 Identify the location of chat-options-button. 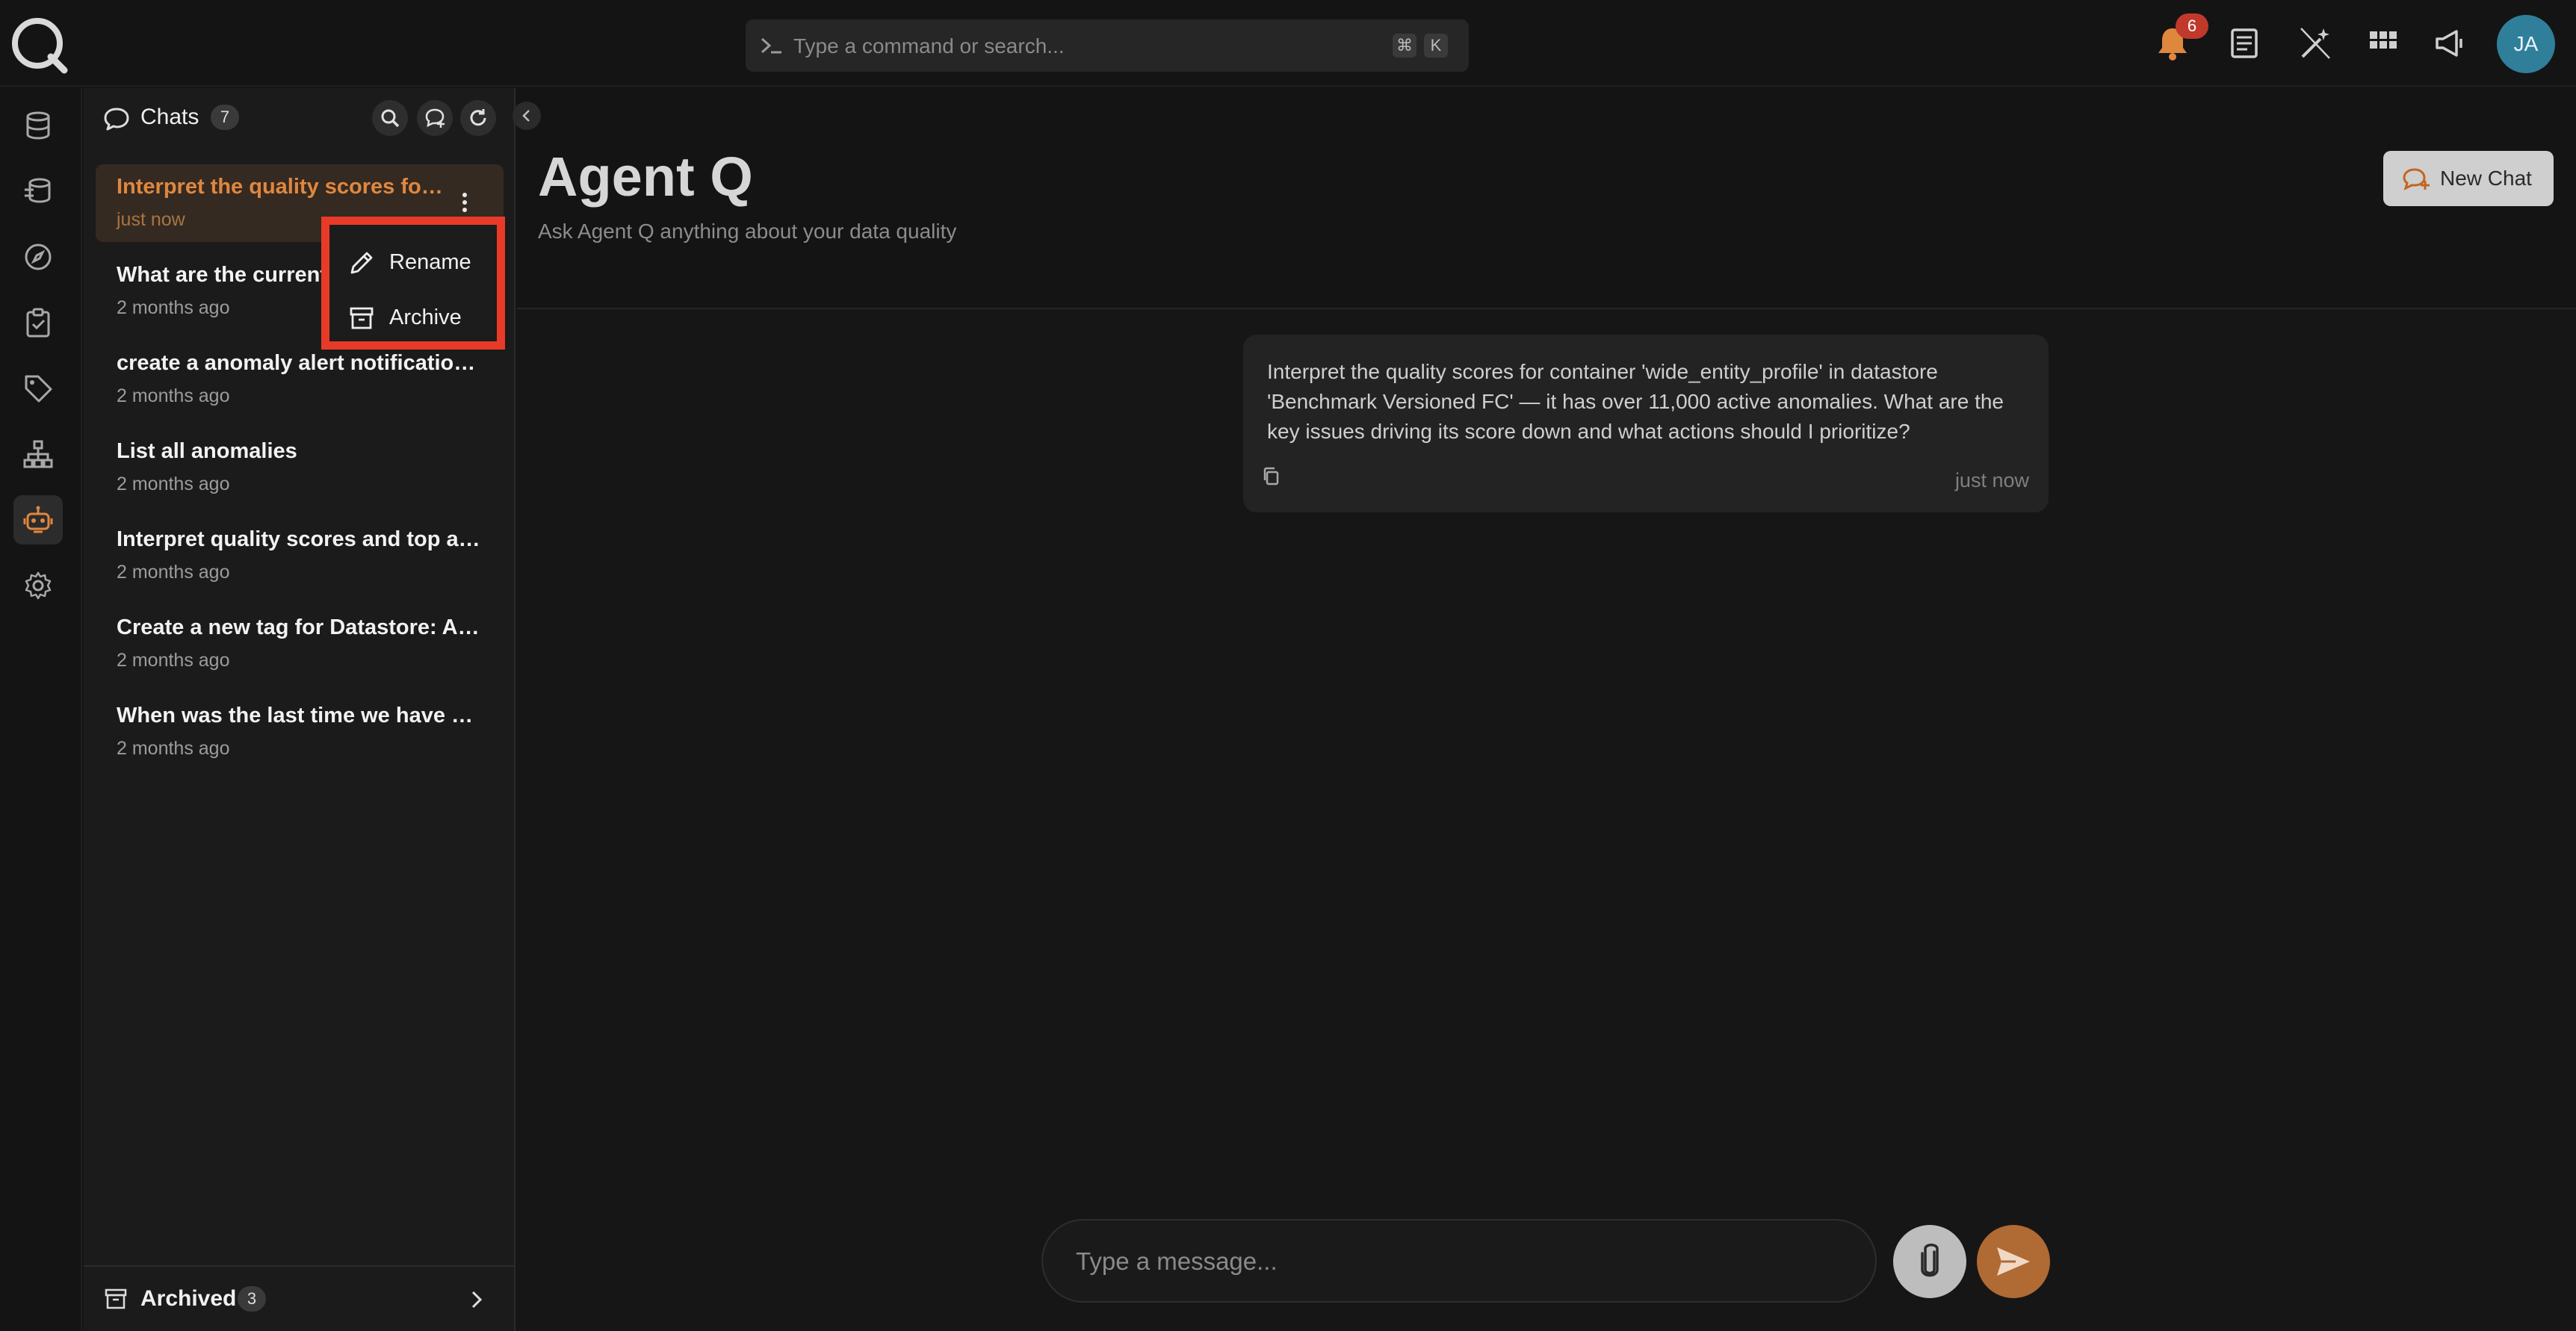
(464, 203).